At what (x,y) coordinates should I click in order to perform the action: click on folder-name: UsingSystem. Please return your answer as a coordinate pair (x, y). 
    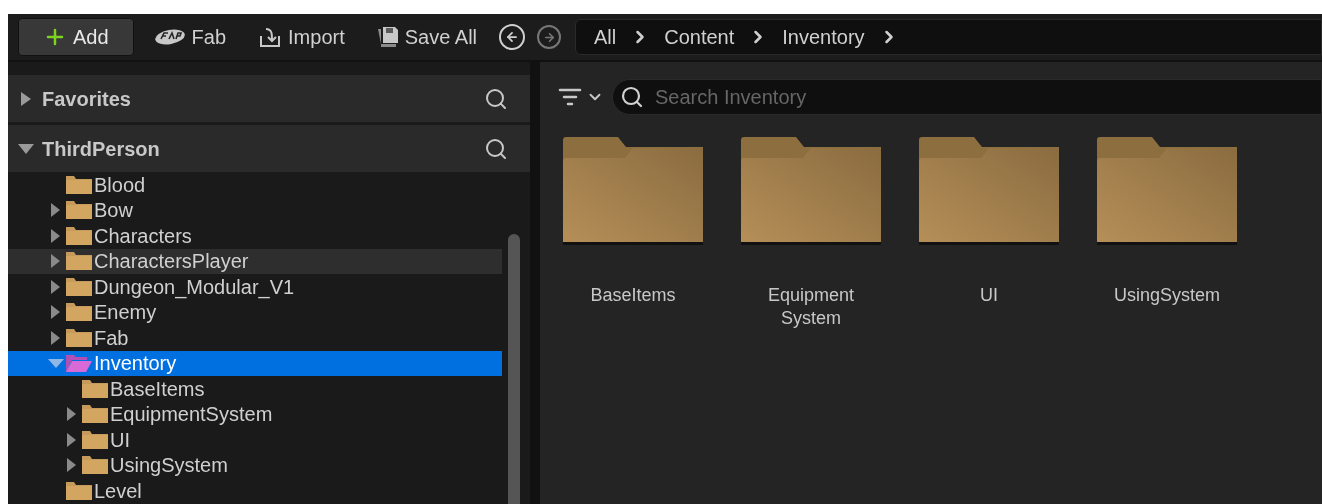
    Looking at the image, I should click on (1167, 295).